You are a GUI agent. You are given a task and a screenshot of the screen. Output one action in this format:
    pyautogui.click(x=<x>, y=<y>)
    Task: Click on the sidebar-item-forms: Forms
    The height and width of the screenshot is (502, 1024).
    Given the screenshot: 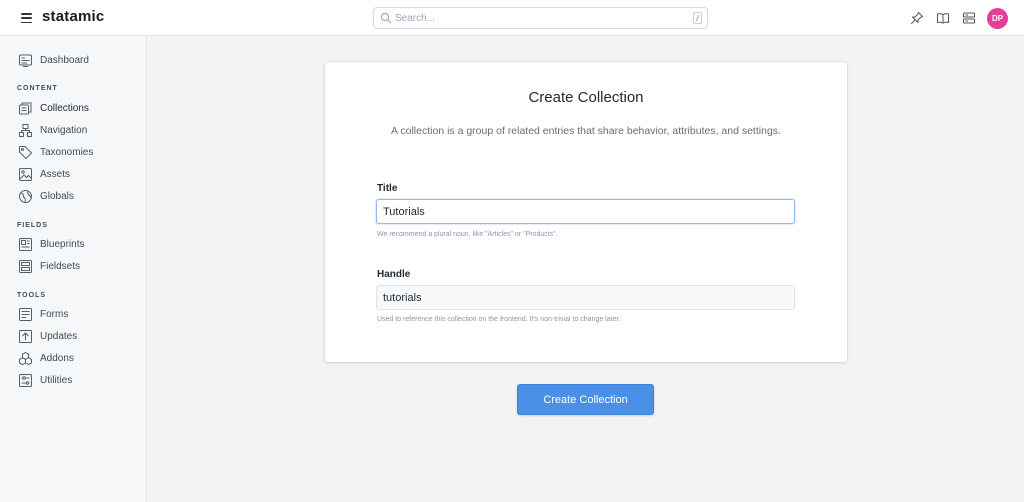 What is the action you would take?
    pyautogui.click(x=43, y=314)
    